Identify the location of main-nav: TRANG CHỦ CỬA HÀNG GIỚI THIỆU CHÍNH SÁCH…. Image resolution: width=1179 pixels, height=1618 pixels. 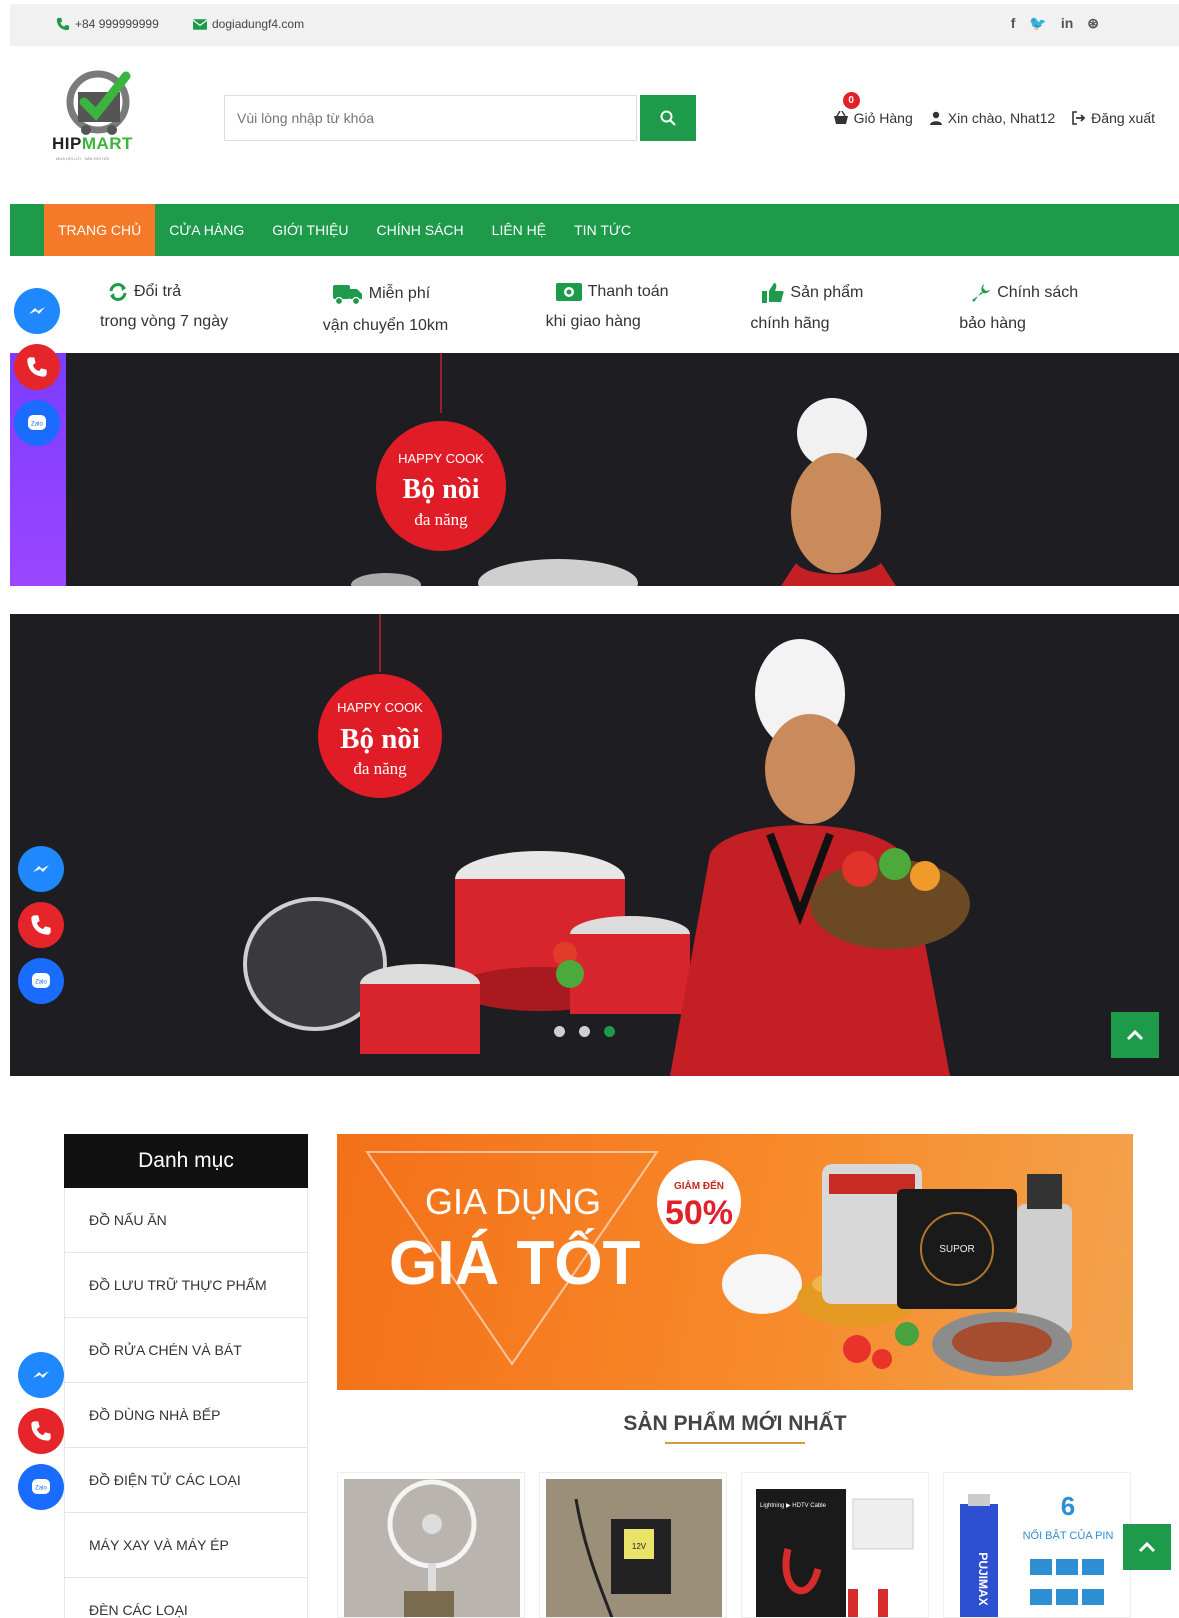
(594, 230).